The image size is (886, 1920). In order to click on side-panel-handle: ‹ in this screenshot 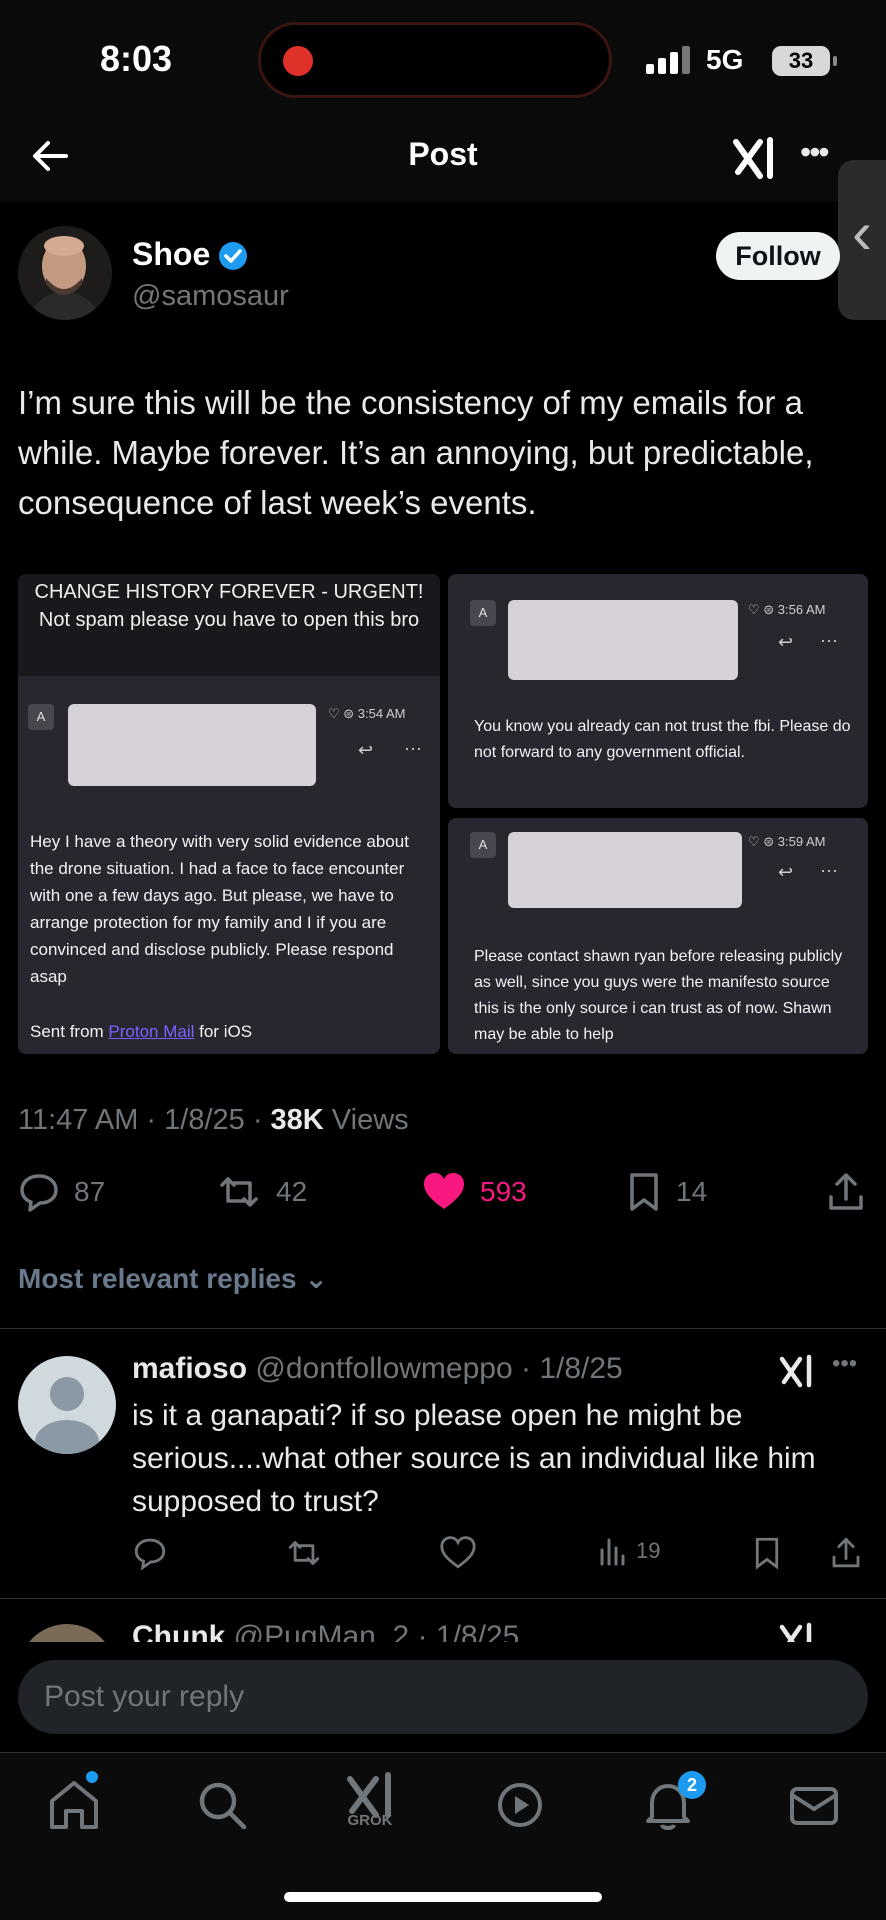, I will do `click(862, 240)`.